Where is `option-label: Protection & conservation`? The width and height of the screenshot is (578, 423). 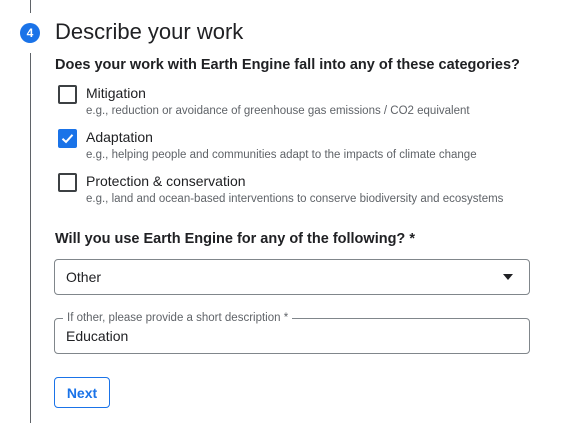
option-label: Protection & conservation is located at coordinates (166, 181).